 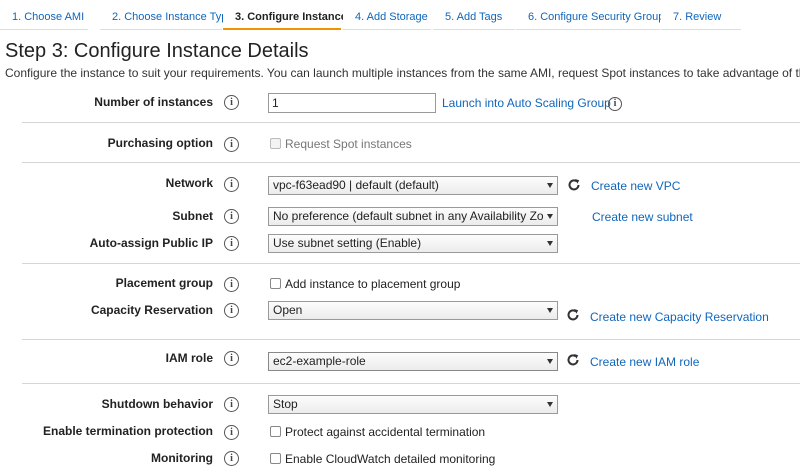 What do you see at coordinates (474, 19) in the screenshot?
I see `tab-add-tags: 5. Add Tags` at bounding box center [474, 19].